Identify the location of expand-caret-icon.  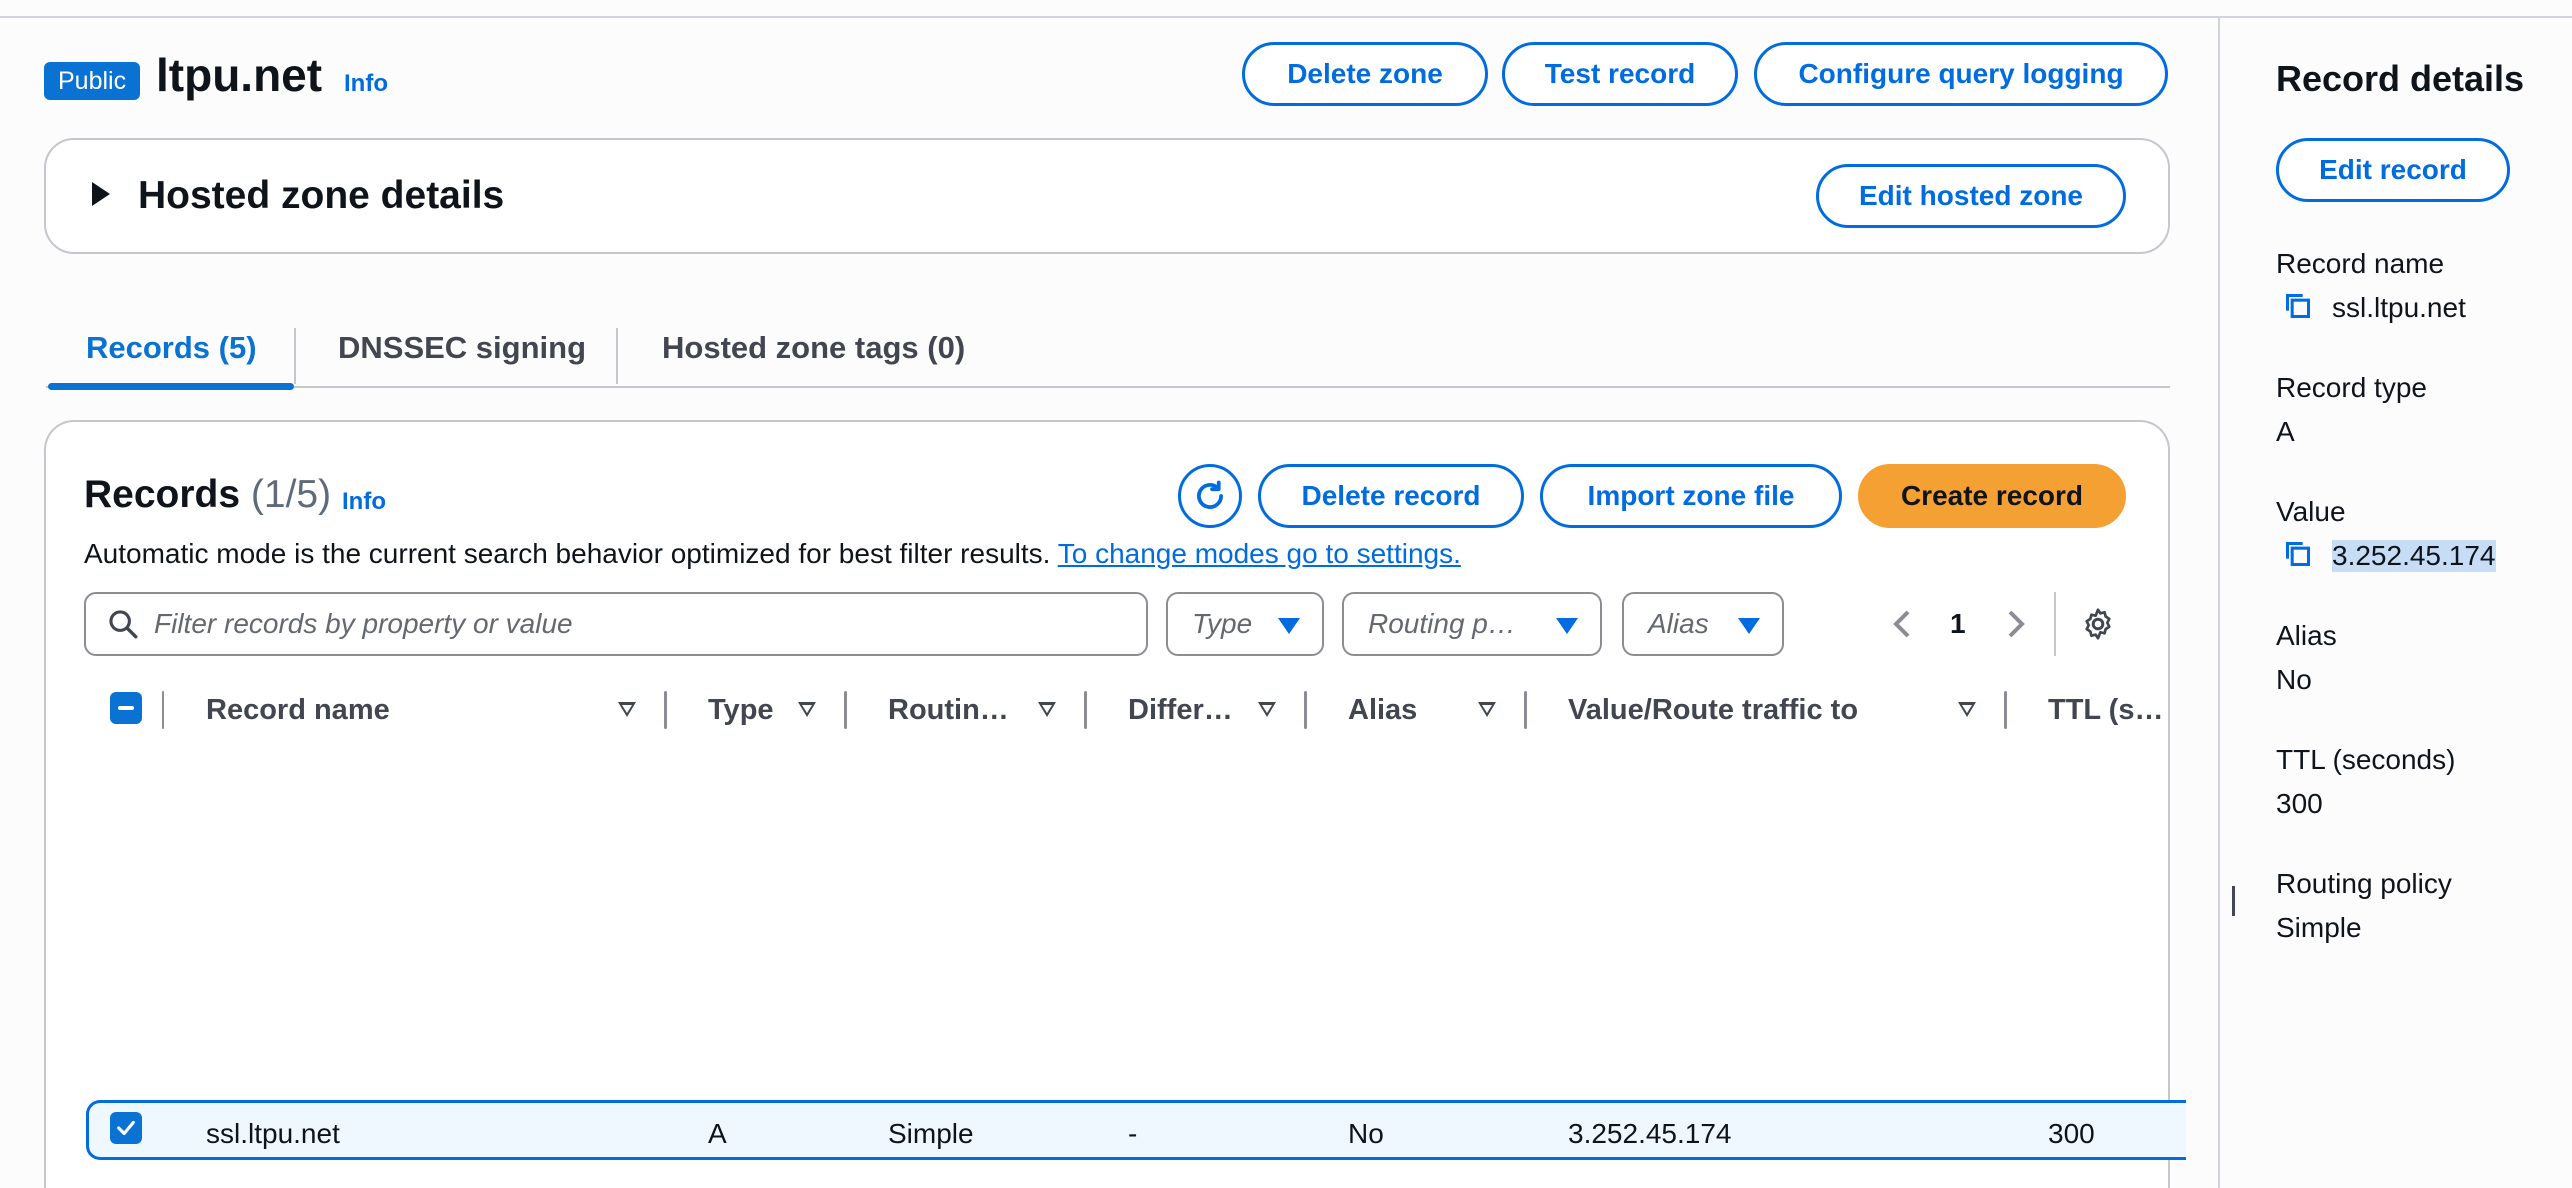
(101, 194).